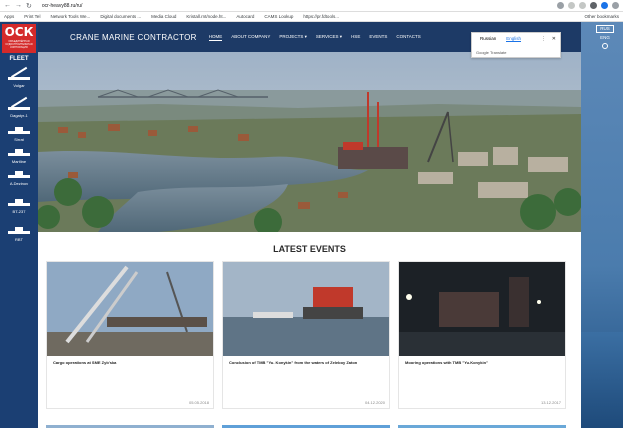  What do you see at coordinates (19, 85) in the screenshot?
I see `fleet-item-label: Volgar` at bounding box center [19, 85].